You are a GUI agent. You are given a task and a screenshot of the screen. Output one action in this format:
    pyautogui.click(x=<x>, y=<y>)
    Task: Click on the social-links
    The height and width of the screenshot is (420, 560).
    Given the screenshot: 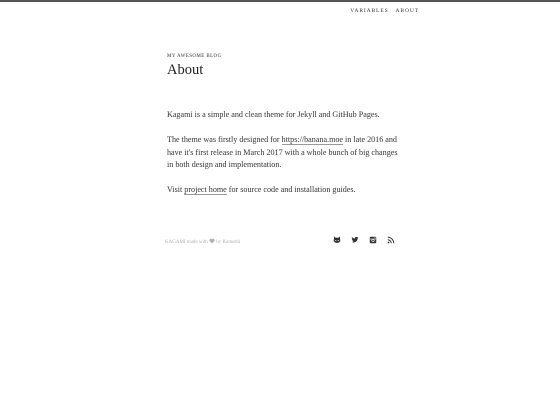 What is the action you would take?
    pyautogui.click(x=364, y=240)
    